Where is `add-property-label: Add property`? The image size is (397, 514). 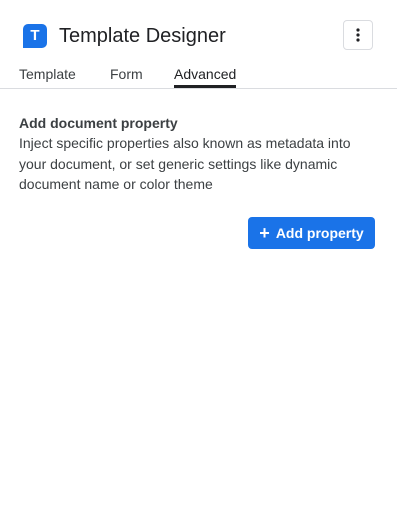 add-property-label: Add property is located at coordinates (319, 233).